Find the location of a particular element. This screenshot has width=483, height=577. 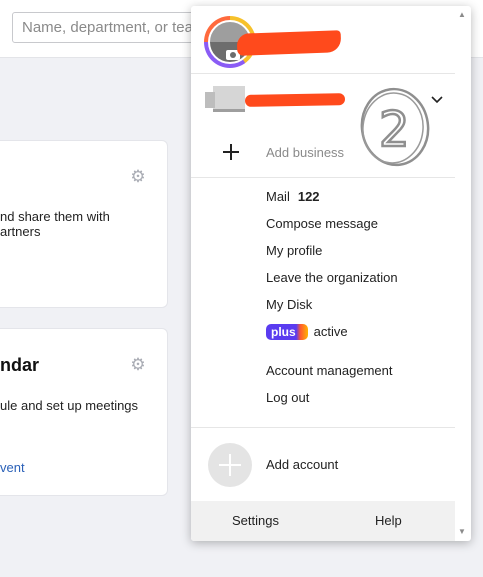

menu-item-my-disk: My Disk is located at coordinates (289, 304).